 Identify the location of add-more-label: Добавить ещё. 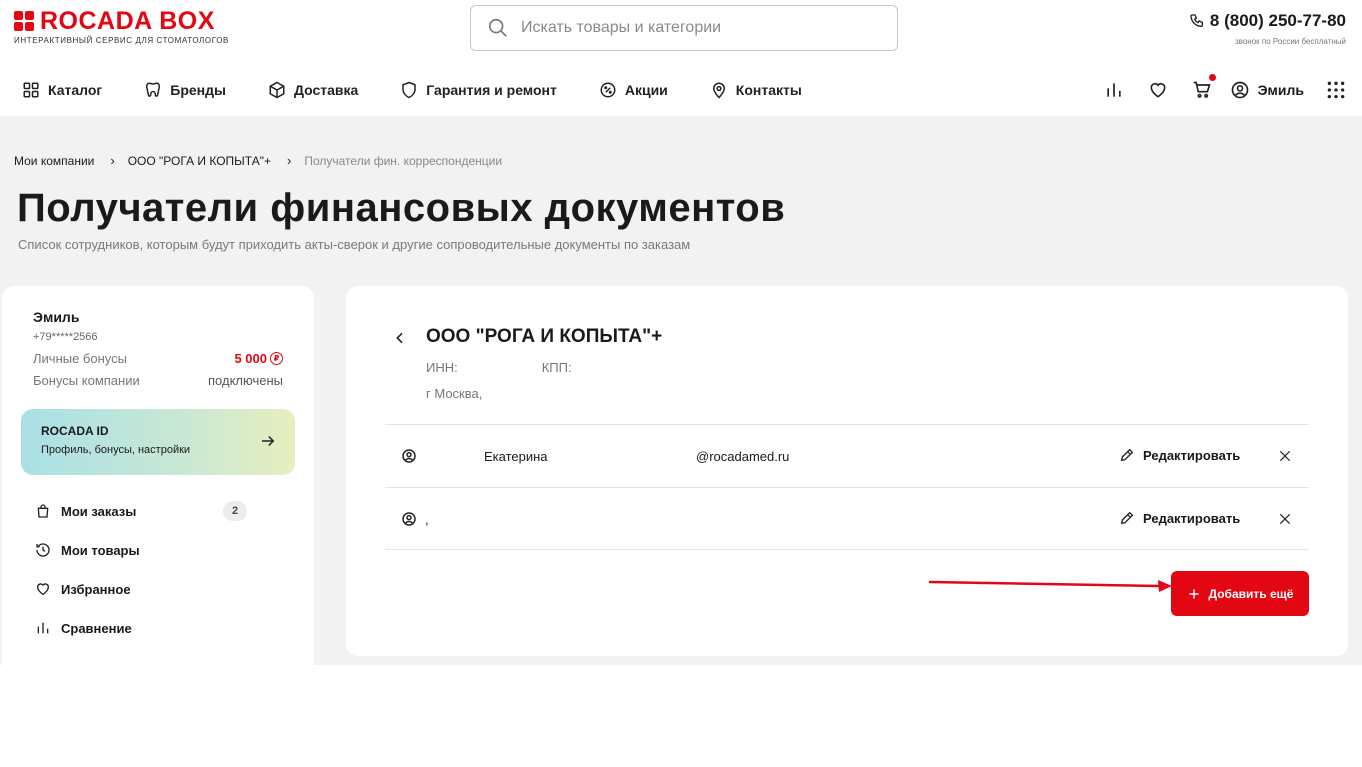
(1251, 593).